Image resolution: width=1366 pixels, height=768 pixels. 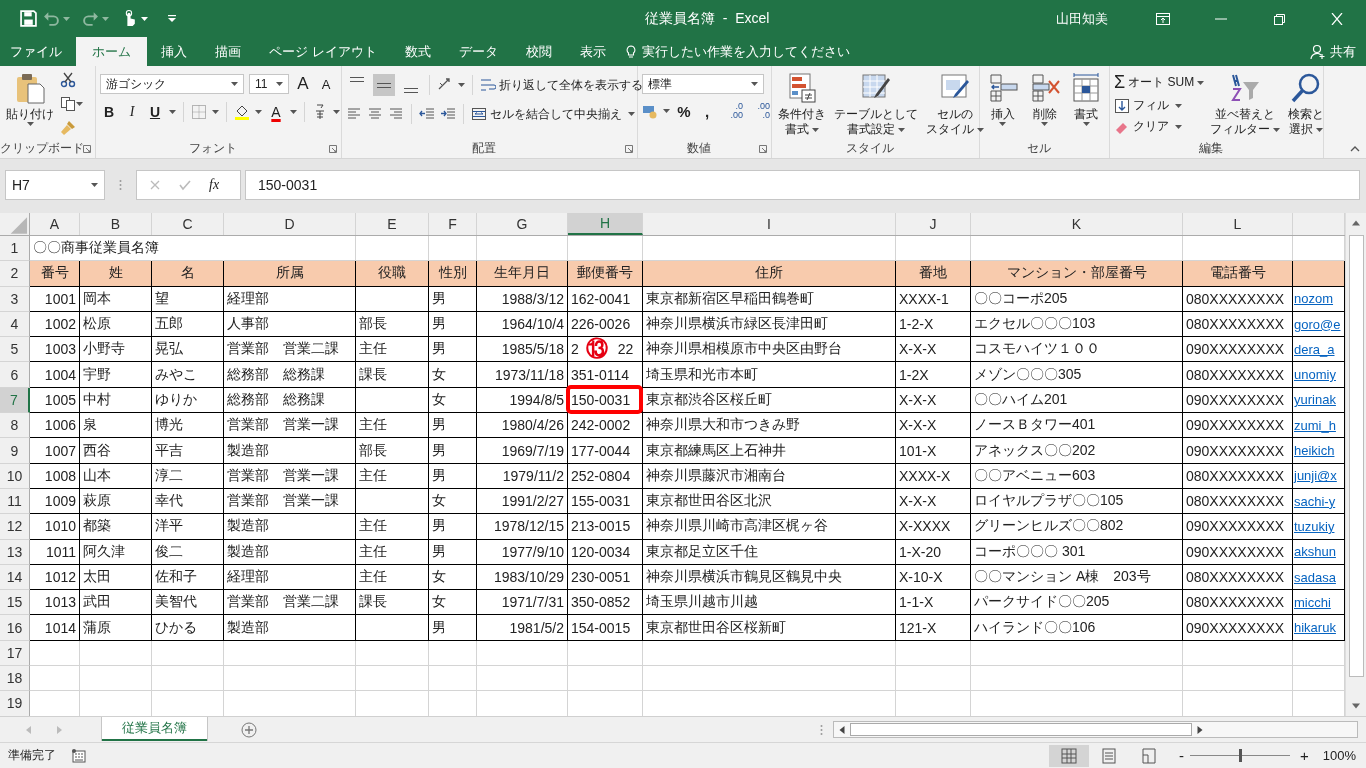 What do you see at coordinates (756, 51) in the screenshot?
I see `tell-me-field: 実行したい作業を入力してください` at bounding box center [756, 51].